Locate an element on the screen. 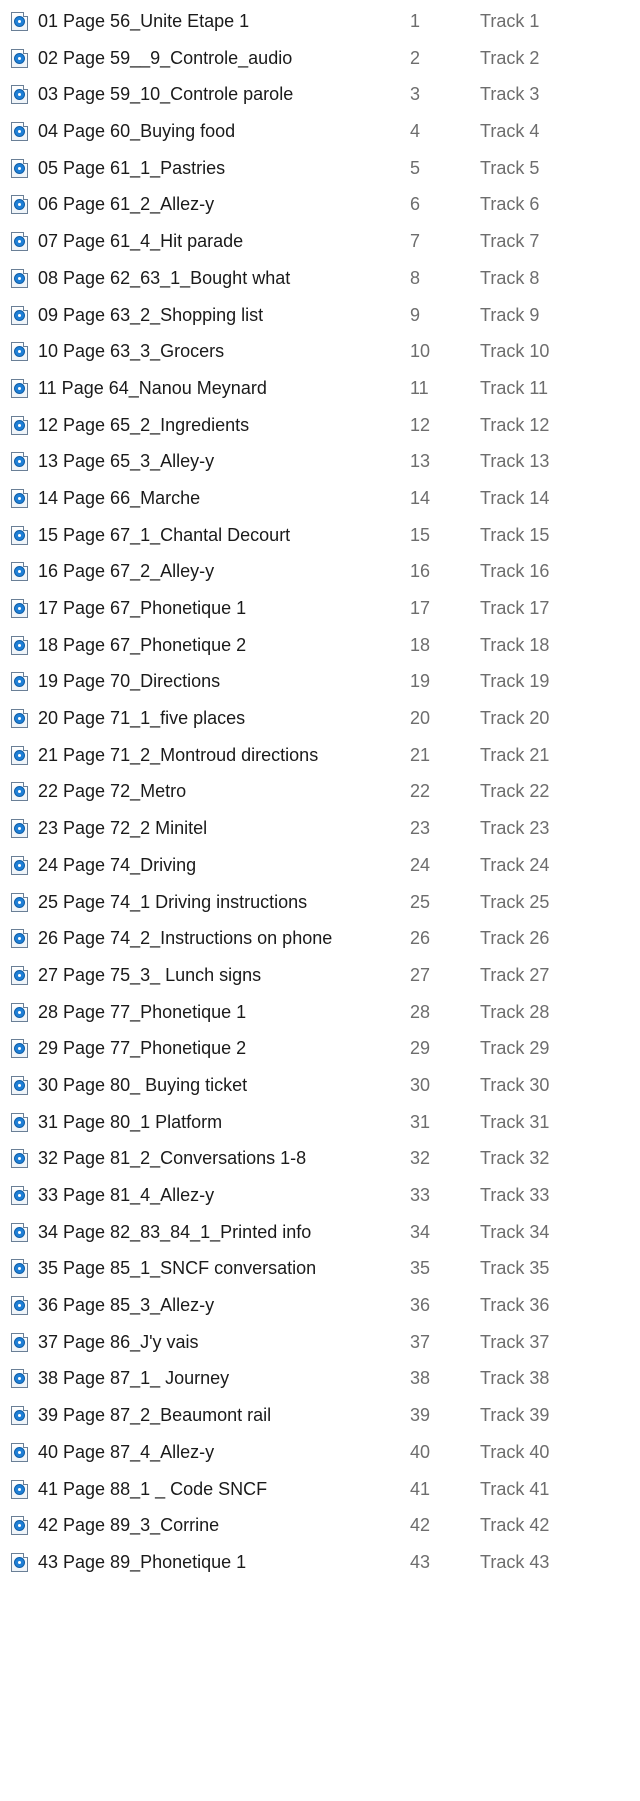 This screenshot has width=640, height=1801. track-number: 19 is located at coordinates (420, 681).